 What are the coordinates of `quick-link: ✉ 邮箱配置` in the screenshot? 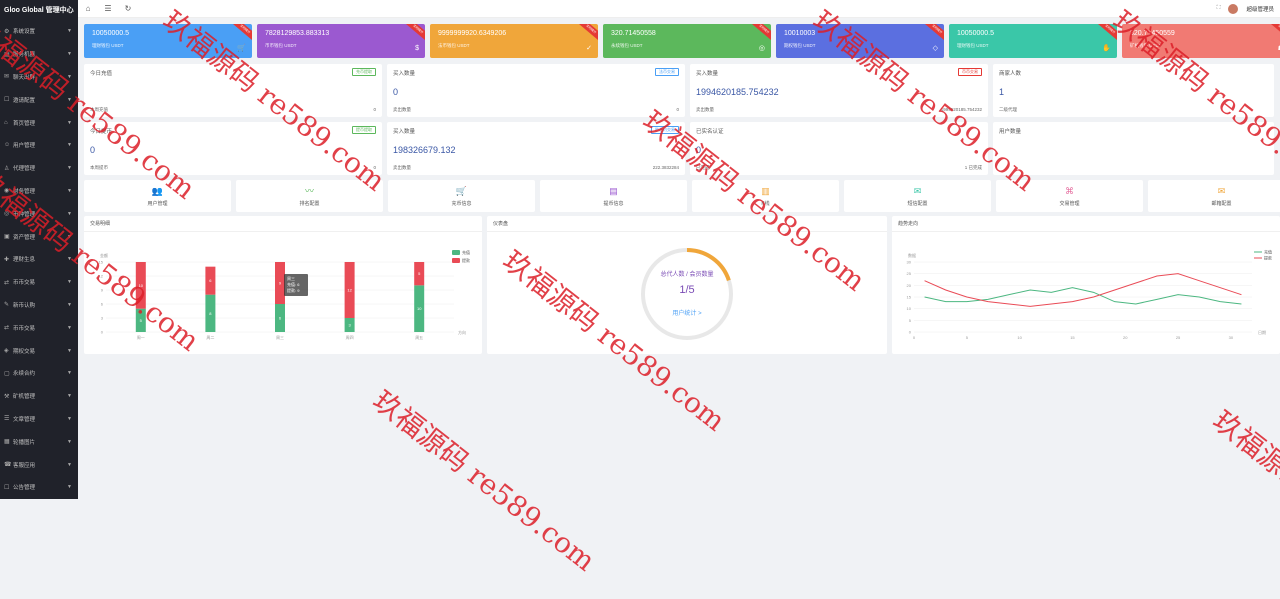 It's located at (1214, 196).